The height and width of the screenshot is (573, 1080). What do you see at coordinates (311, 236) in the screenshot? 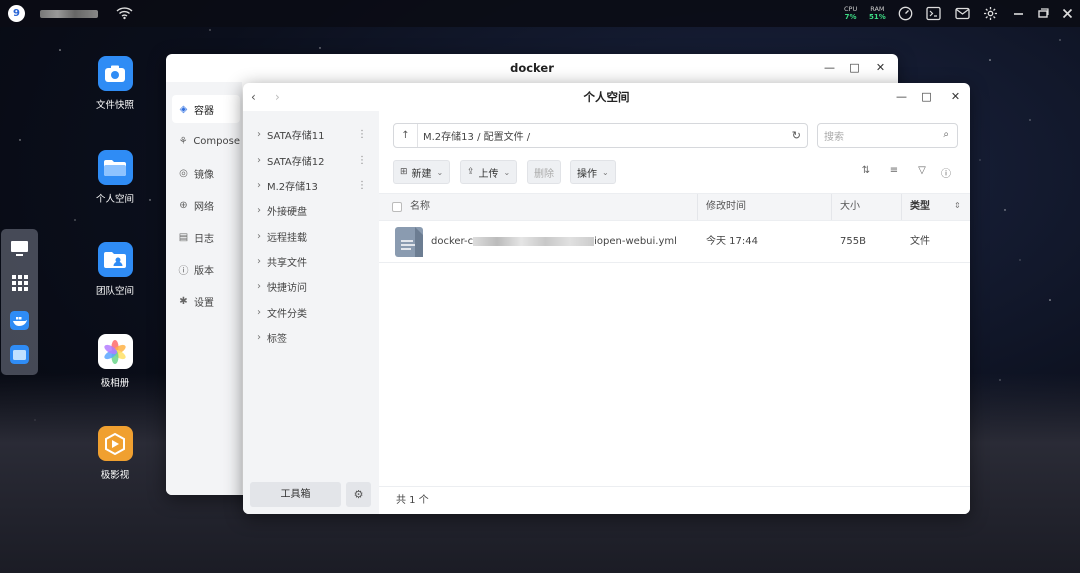
I see `sidebar-item-remote: › 远程挂载` at bounding box center [311, 236].